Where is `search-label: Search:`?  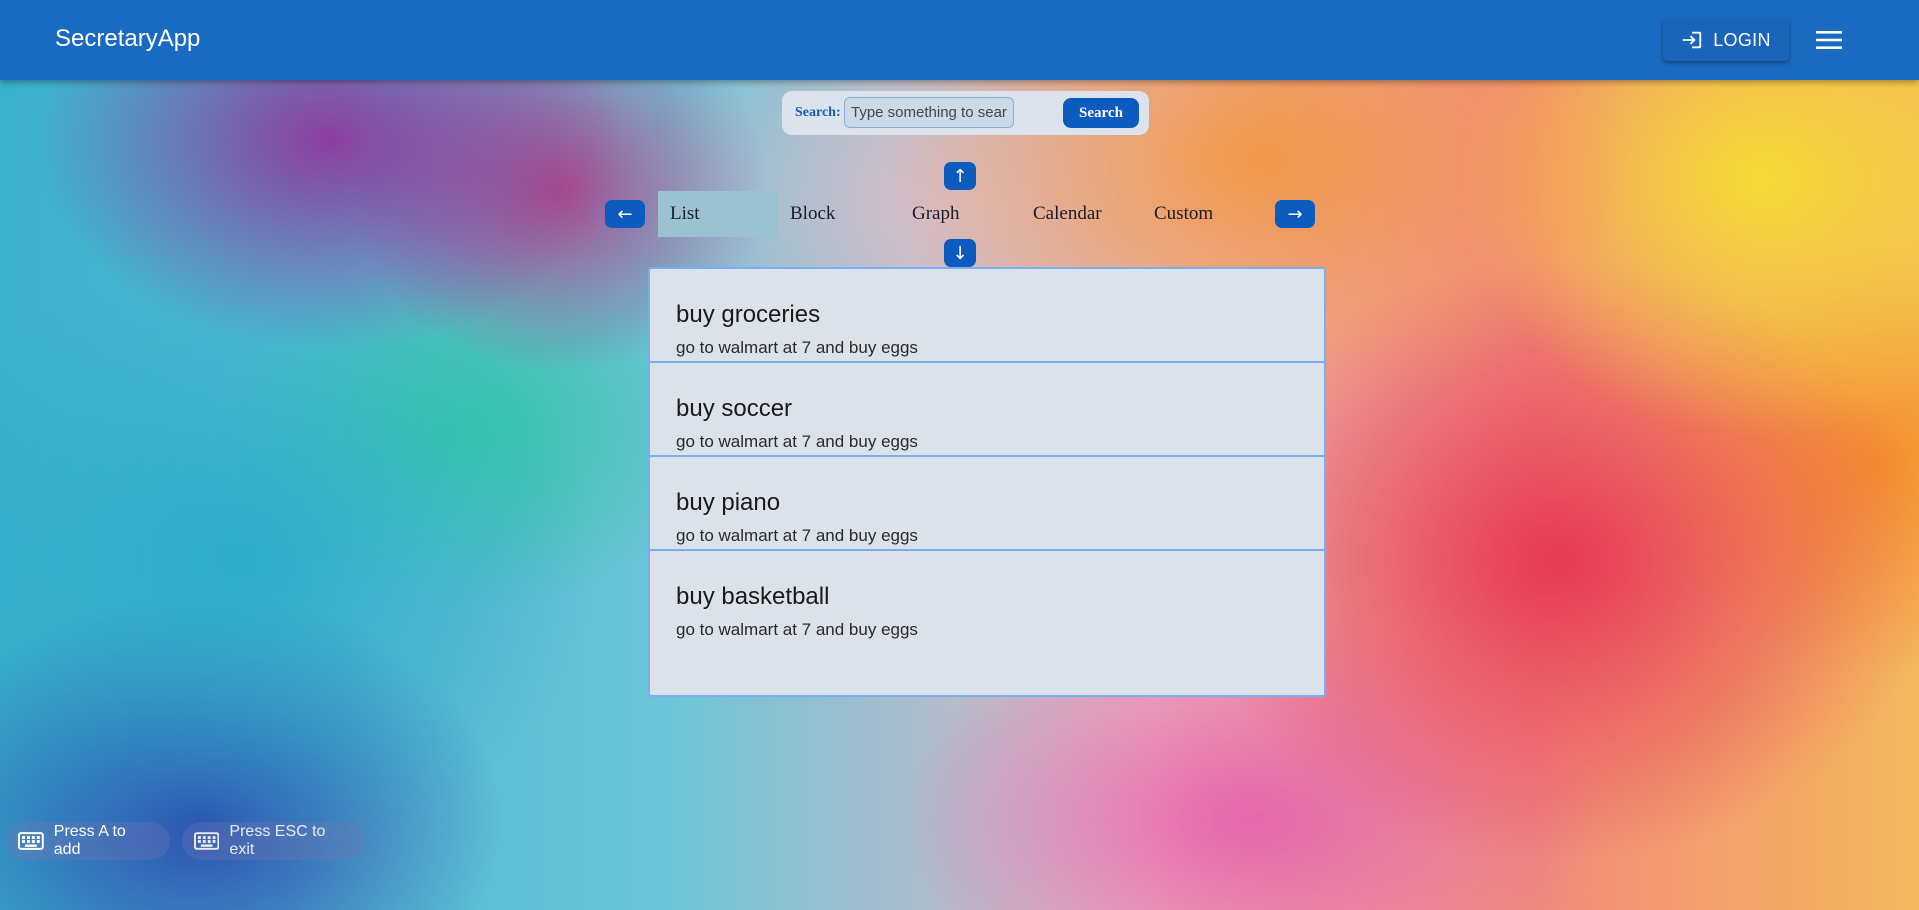
search-label: Search: is located at coordinates (818, 112).